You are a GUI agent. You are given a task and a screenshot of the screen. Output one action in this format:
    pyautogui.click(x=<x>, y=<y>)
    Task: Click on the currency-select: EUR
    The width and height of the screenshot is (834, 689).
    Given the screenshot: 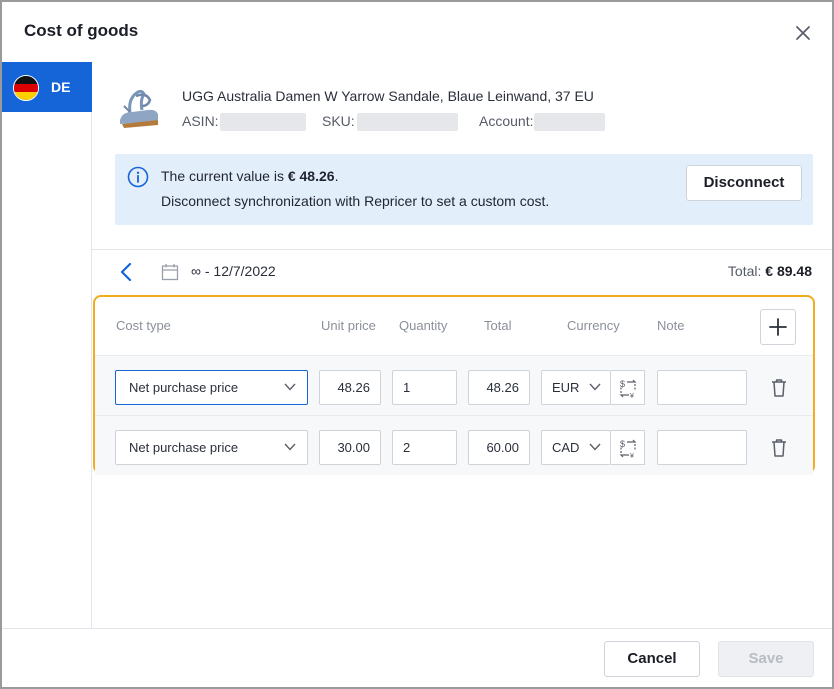 What is the action you would take?
    pyautogui.click(x=576, y=387)
    